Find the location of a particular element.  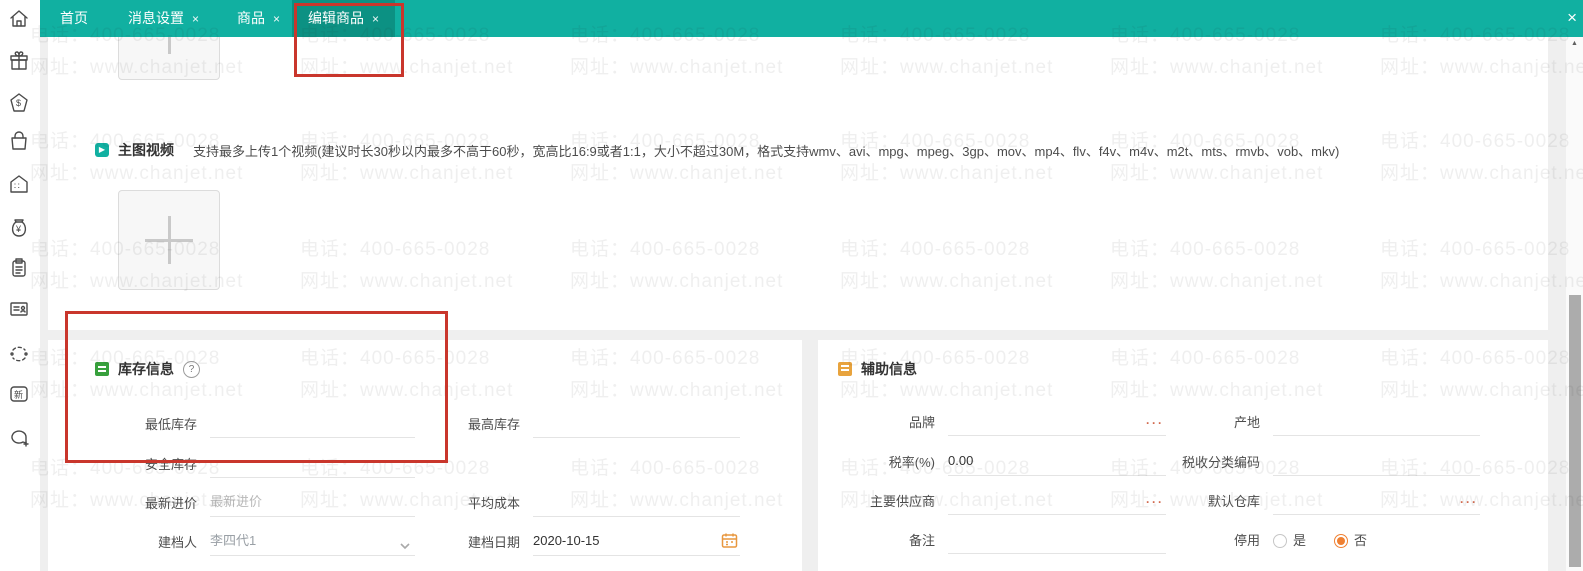

avg-cost-input is located at coordinates (636, 503).